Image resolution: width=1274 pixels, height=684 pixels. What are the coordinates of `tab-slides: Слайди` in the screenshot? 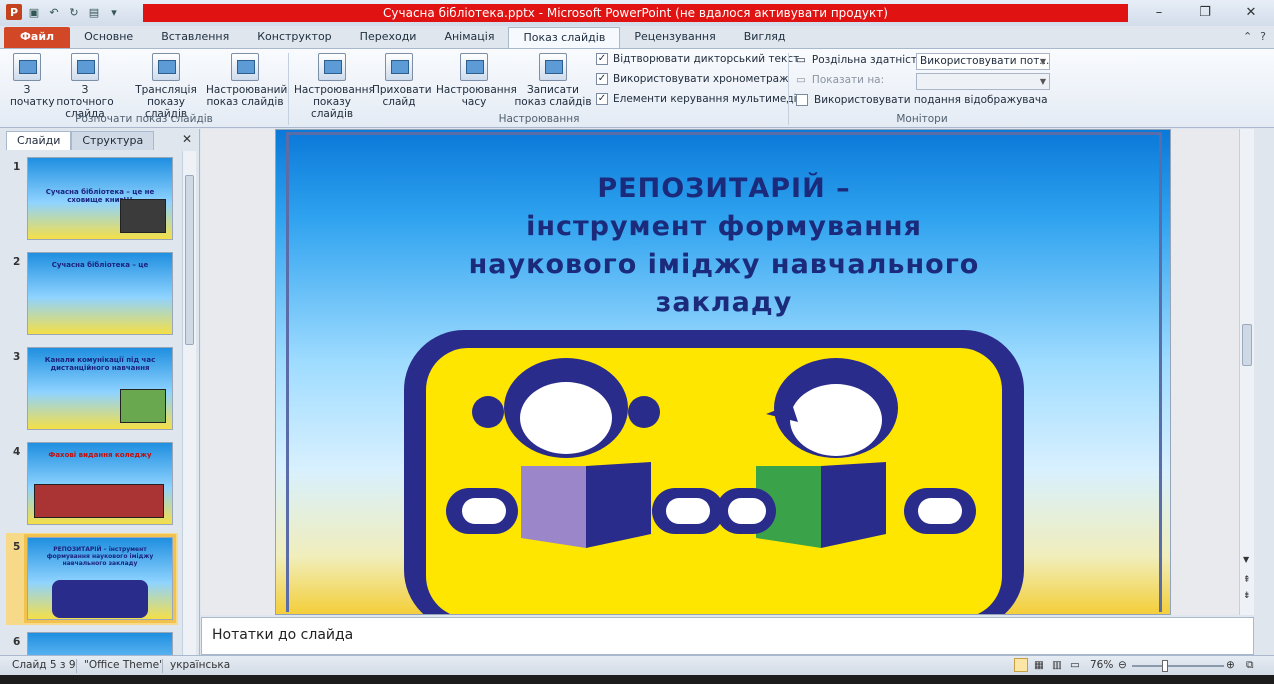 It's located at (39, 140).